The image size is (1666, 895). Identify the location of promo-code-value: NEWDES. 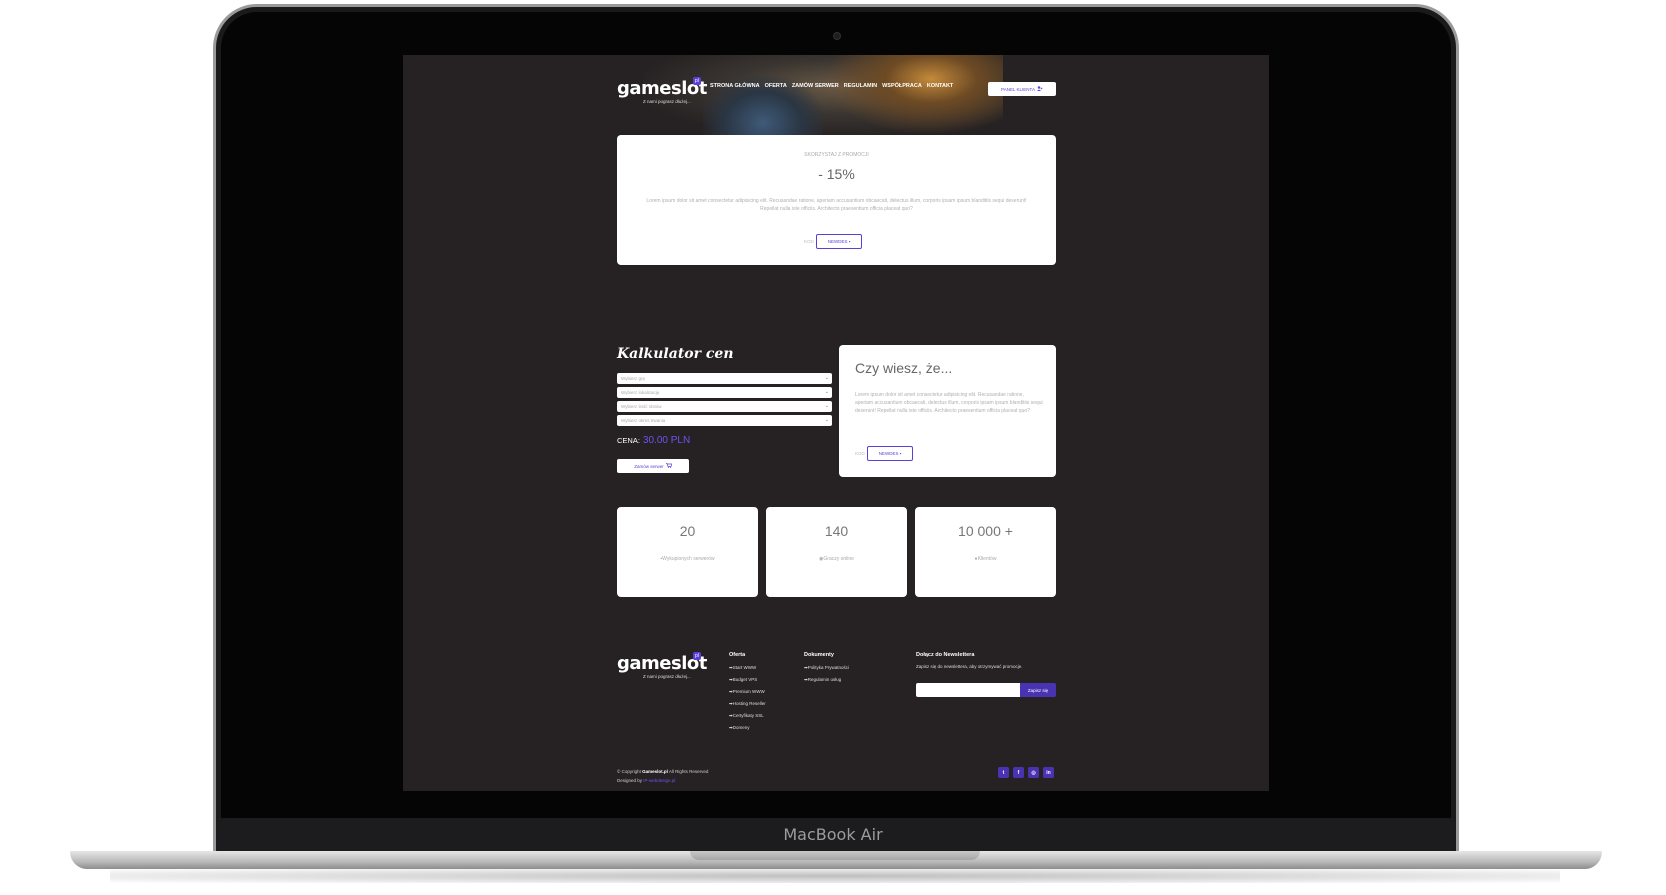
(837, 241).